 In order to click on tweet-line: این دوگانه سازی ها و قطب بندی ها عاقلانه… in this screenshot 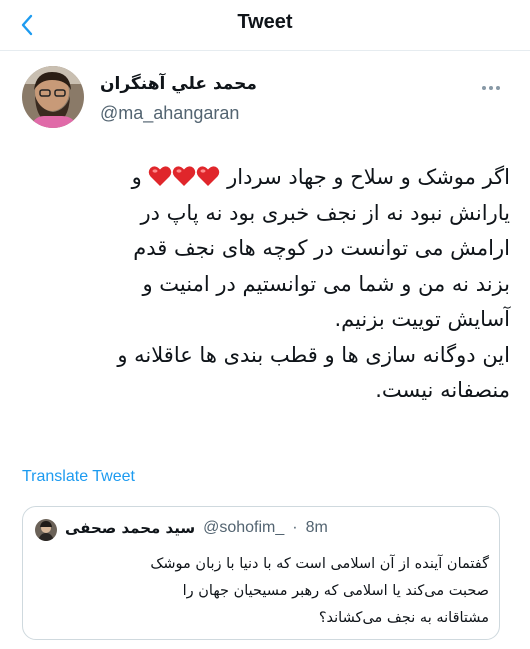, I will do `click(313, 354)`.